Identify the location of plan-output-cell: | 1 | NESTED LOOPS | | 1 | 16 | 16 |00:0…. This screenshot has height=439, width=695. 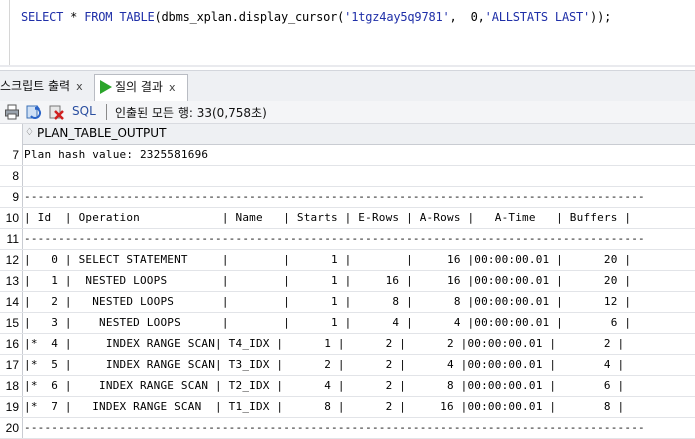
(327, 281).